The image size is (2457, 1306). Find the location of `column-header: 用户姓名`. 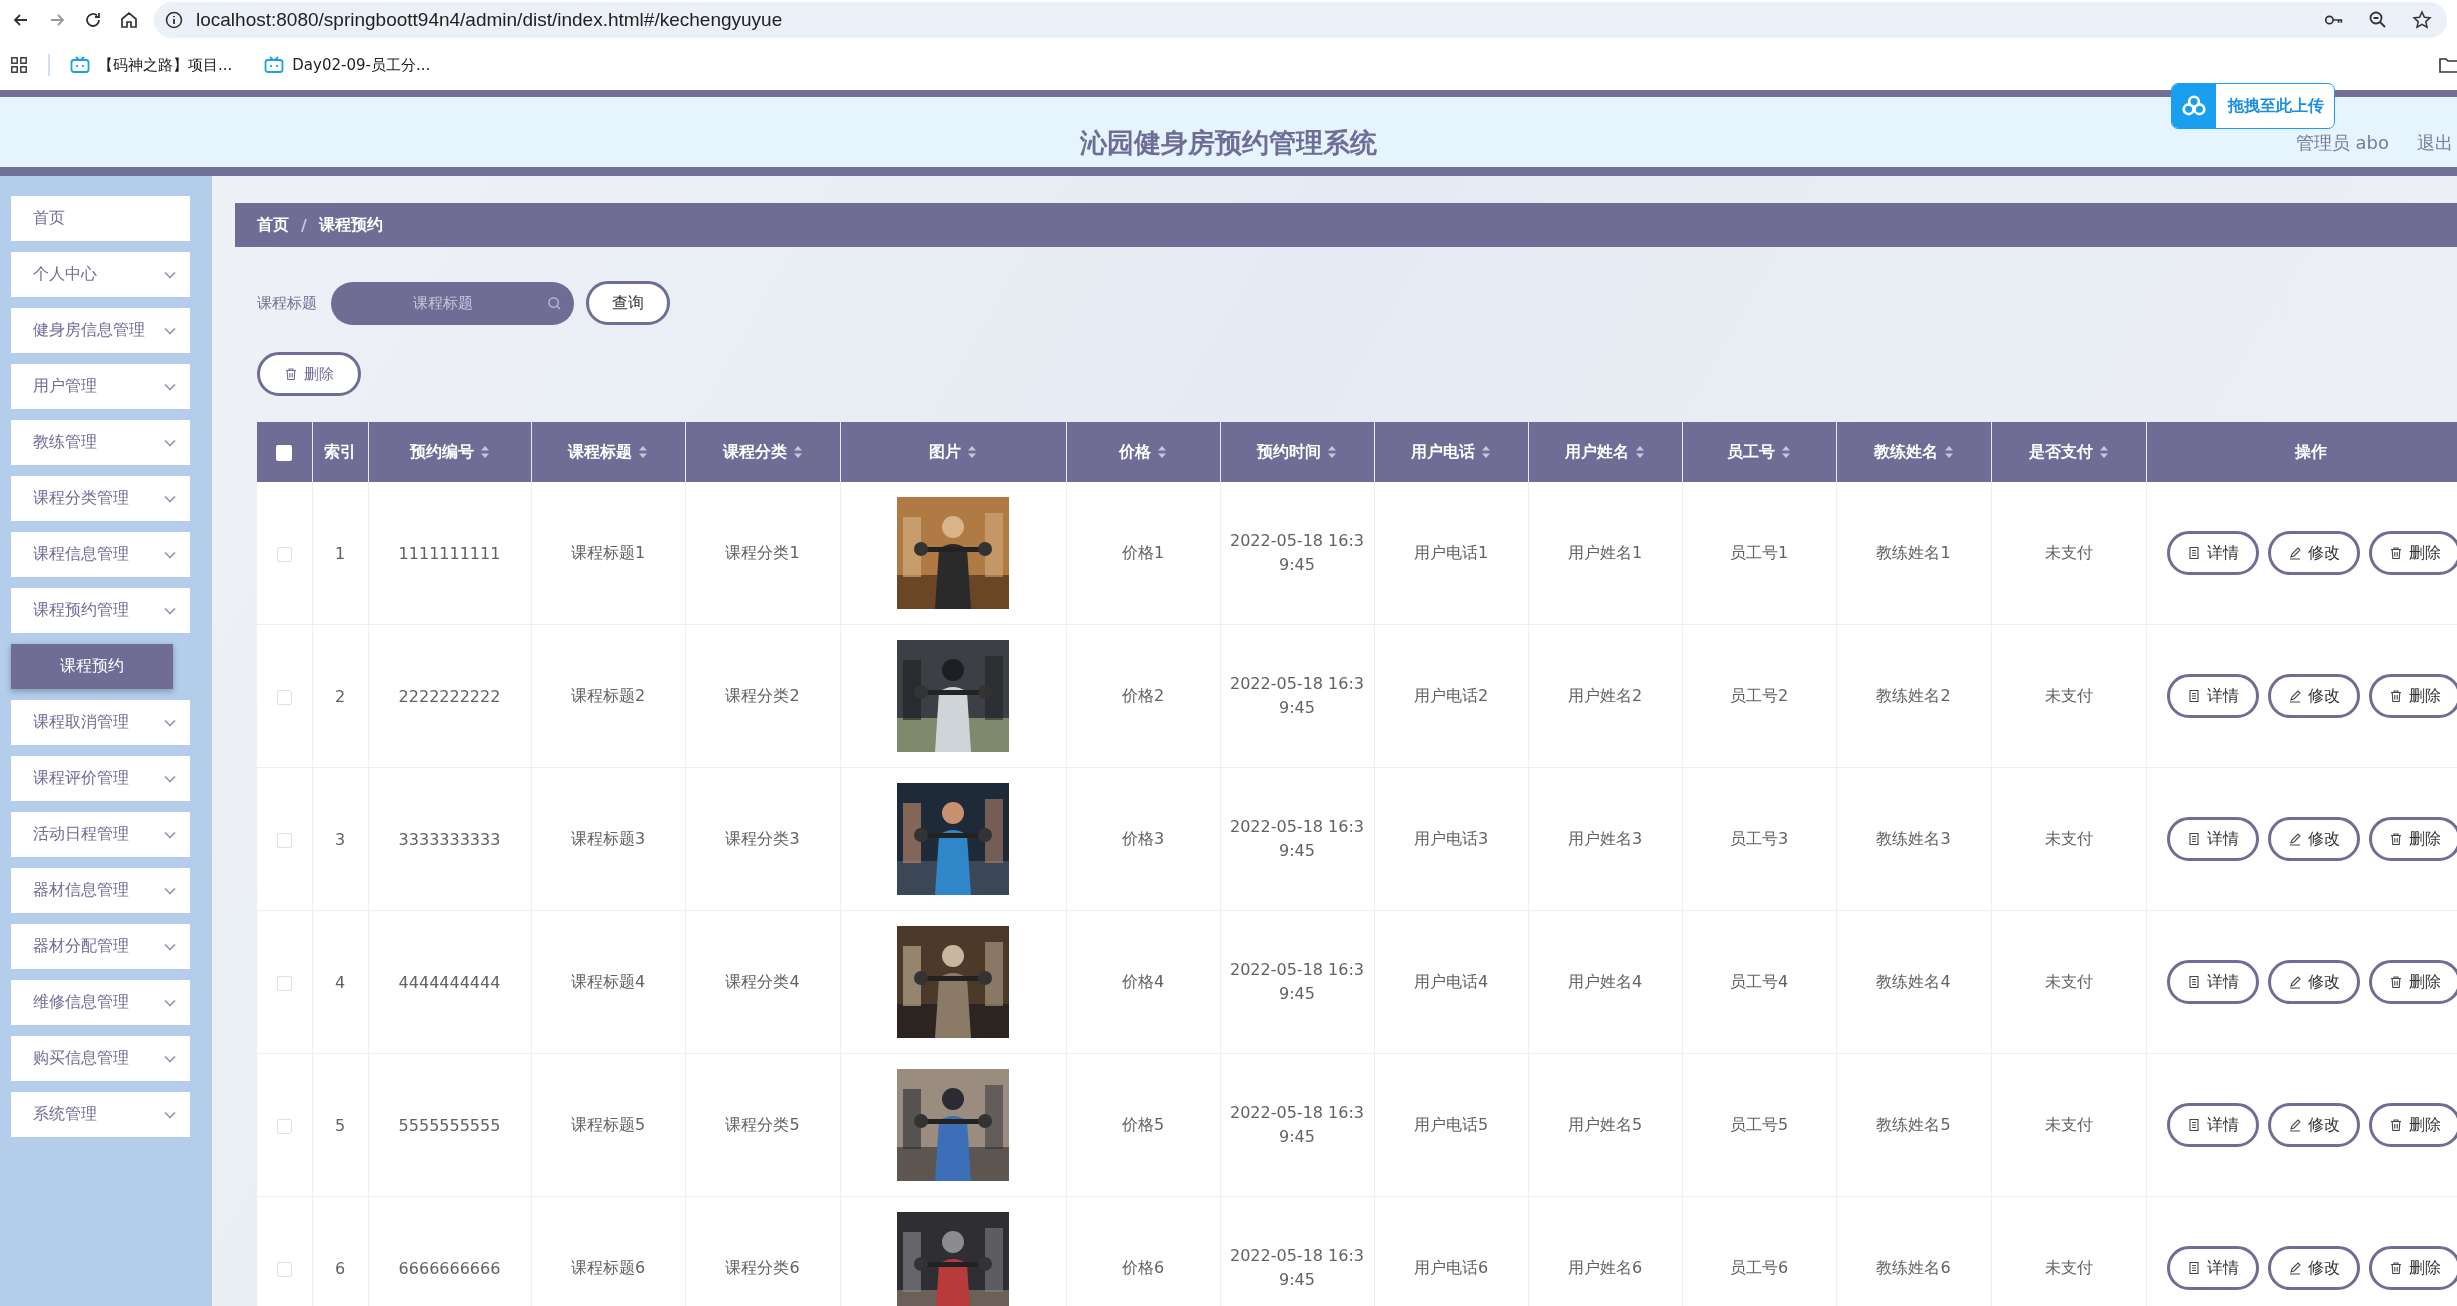

column-header: 用户姓名 is located at coordinates (1605, 452).